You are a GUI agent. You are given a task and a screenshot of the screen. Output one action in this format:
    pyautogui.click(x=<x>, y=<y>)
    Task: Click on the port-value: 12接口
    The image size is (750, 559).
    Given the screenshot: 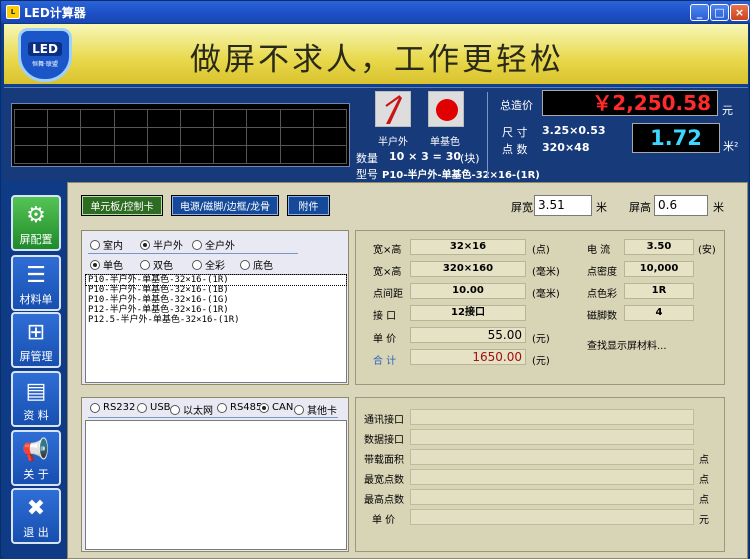 What is the action you would take?
    pyautogui.click(x=468, y=313)
    